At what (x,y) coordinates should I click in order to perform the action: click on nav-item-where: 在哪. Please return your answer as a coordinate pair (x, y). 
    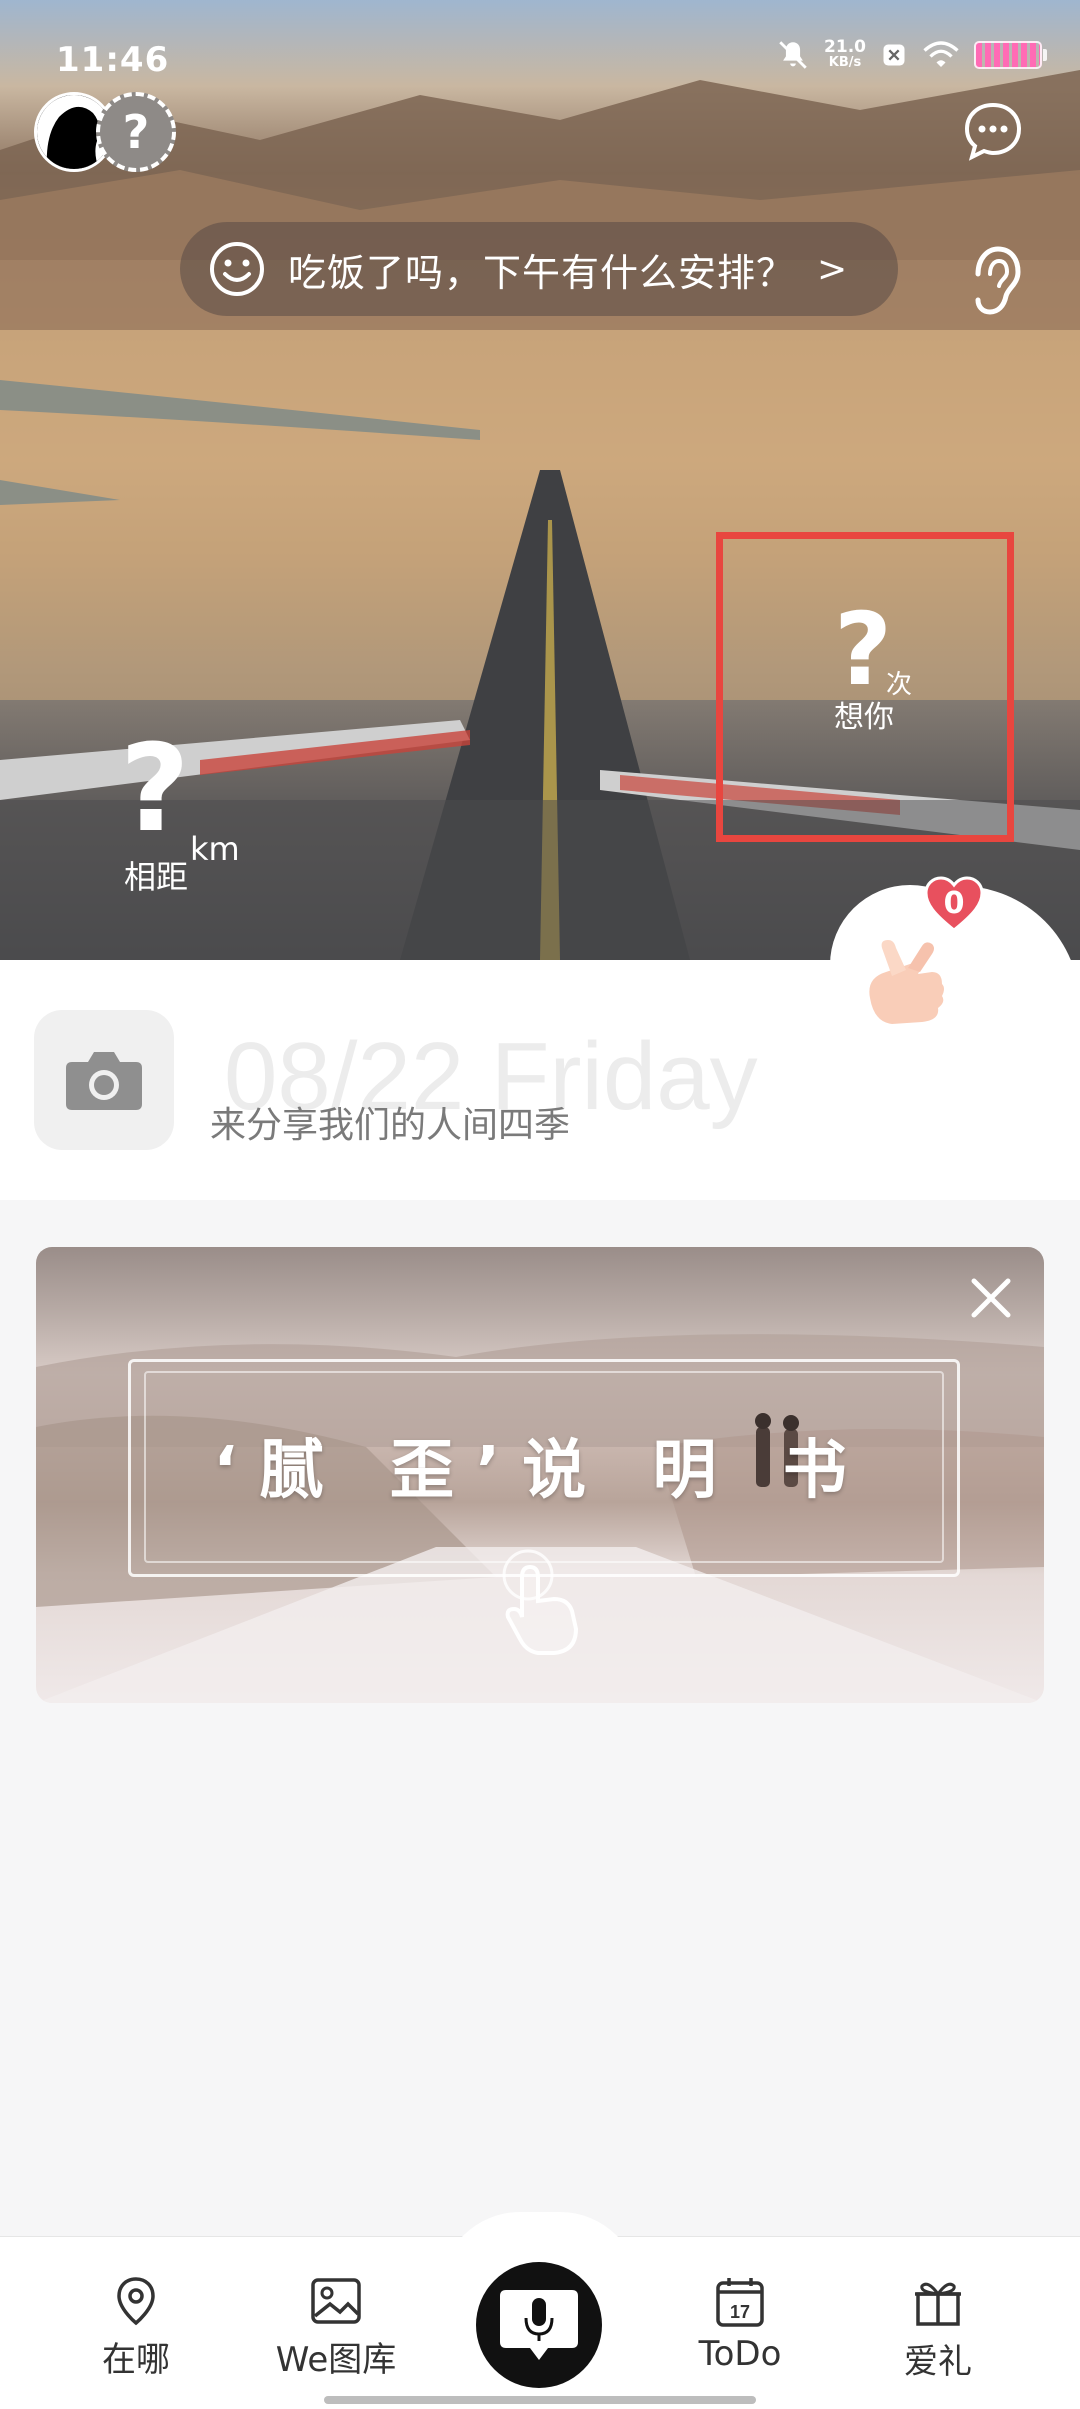
    Looking at the image, I should click on (136, 2328).